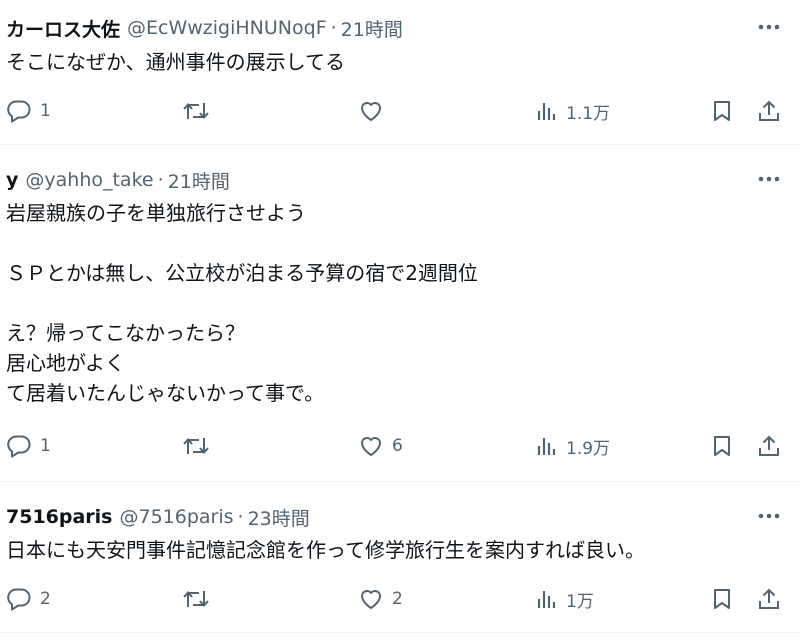 The image size is (800, 643). Describe the element at coordinates (279, 517) in the screenshot. I see `tweet-timestamp: 23時間` at that location.